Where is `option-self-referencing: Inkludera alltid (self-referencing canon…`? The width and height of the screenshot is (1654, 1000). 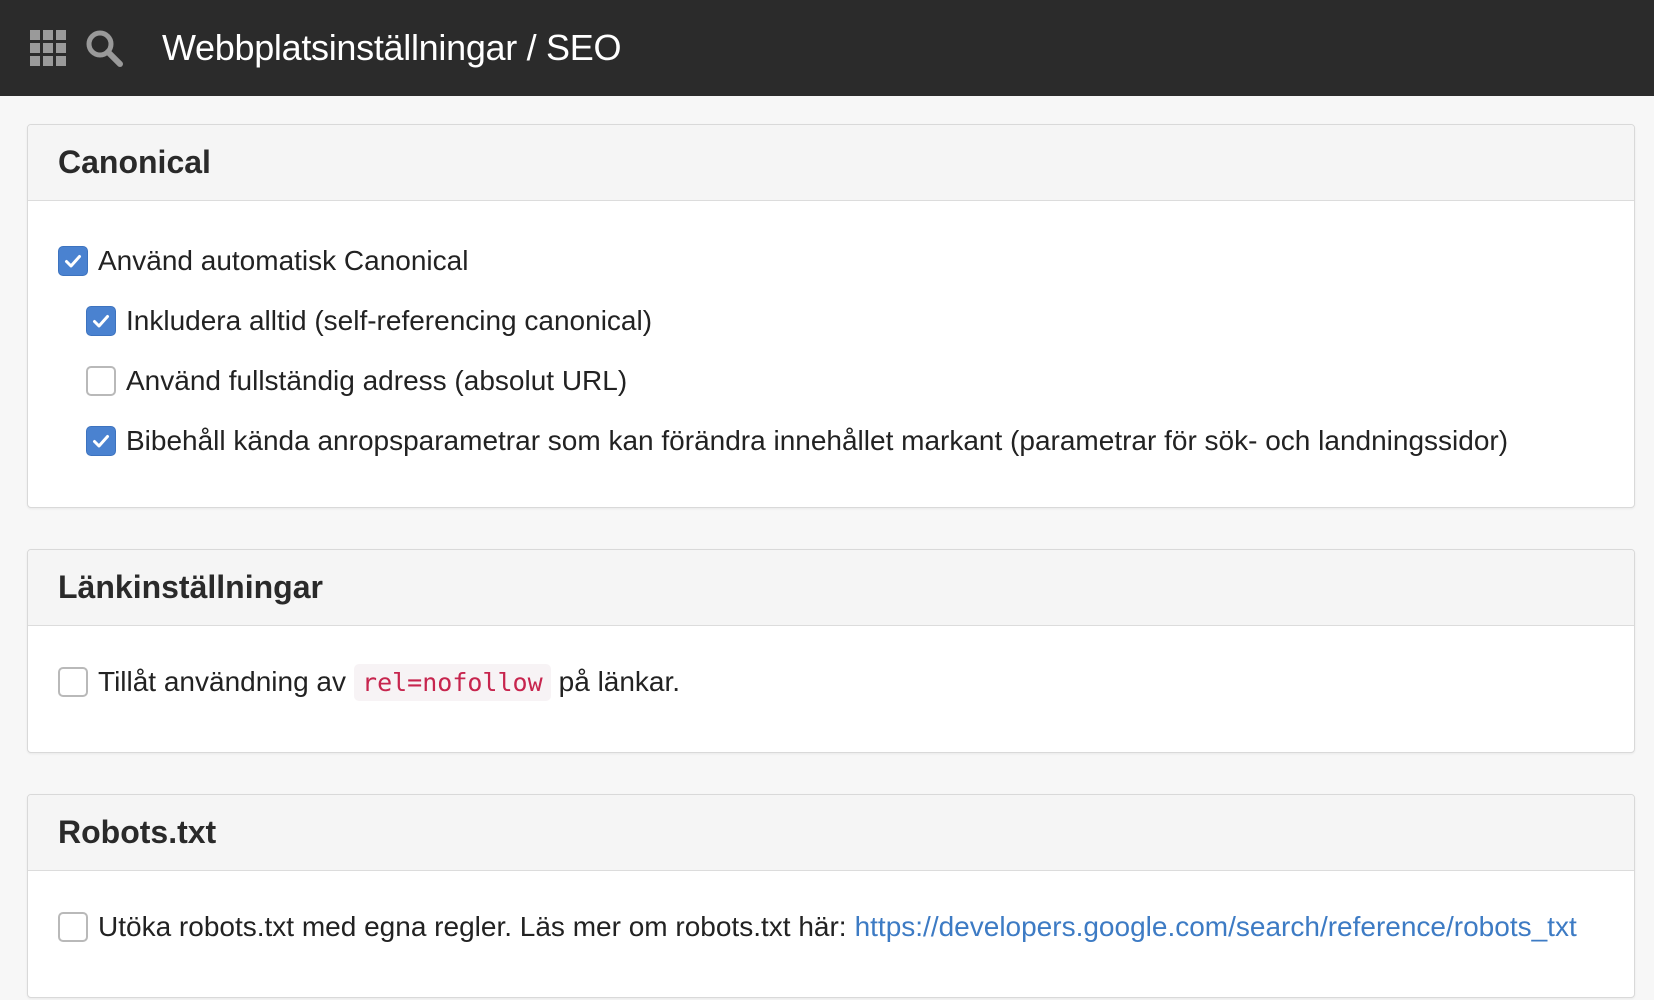 option-self-referencing: Inkludera alltid (self-referencing canon… is located at coordinates (831, 321).